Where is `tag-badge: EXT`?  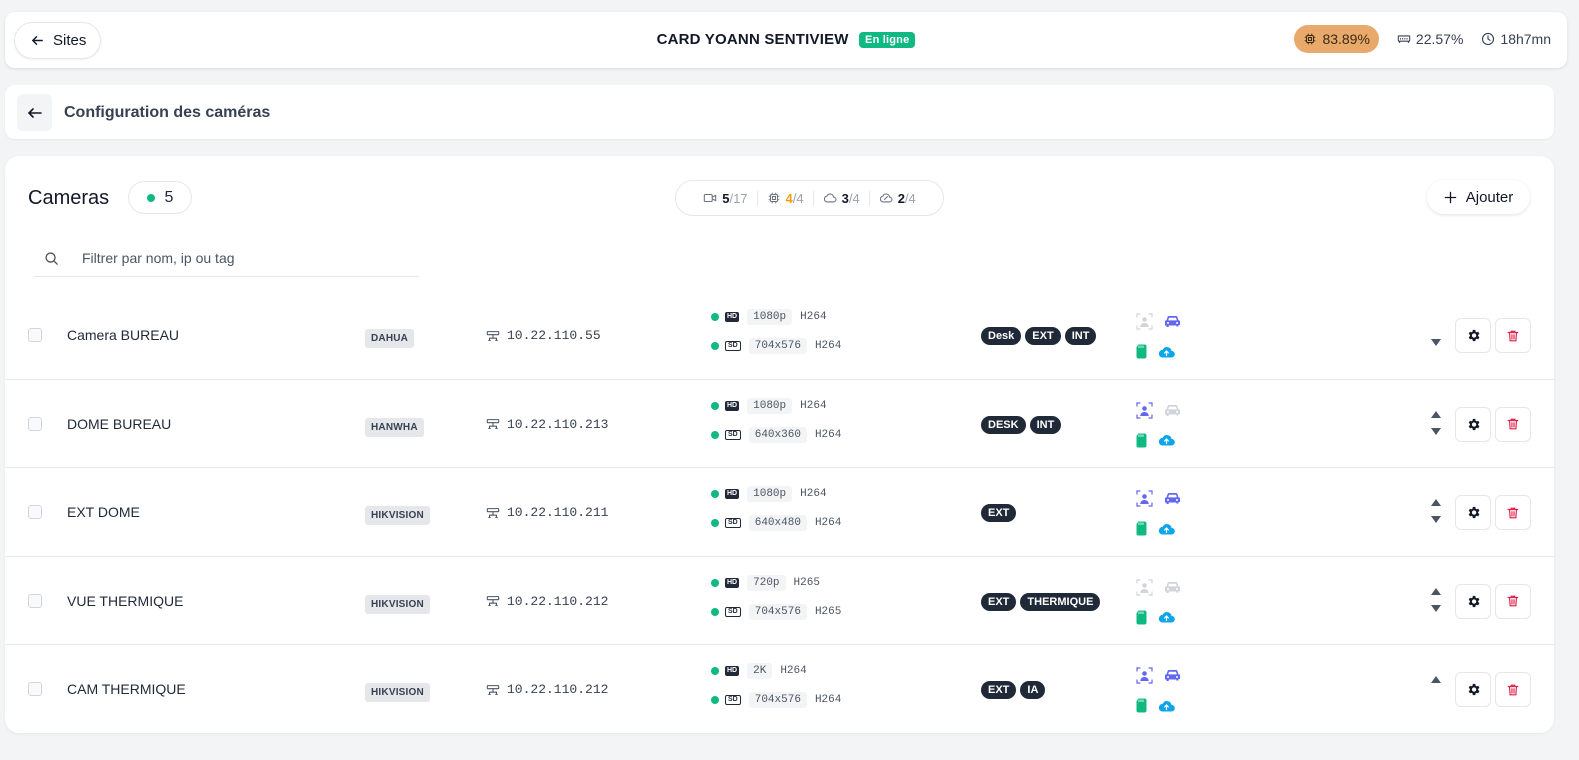 tag-badge: EXT is located at coordinates (999, 513).